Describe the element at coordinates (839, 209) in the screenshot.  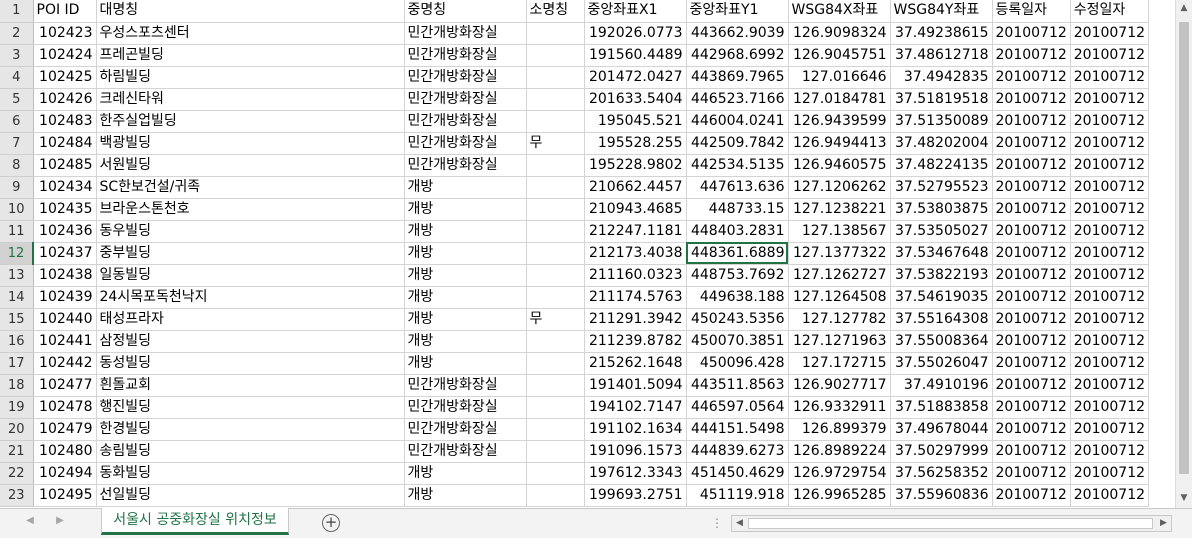
I see `table-cell: 127.1238221` at that location.